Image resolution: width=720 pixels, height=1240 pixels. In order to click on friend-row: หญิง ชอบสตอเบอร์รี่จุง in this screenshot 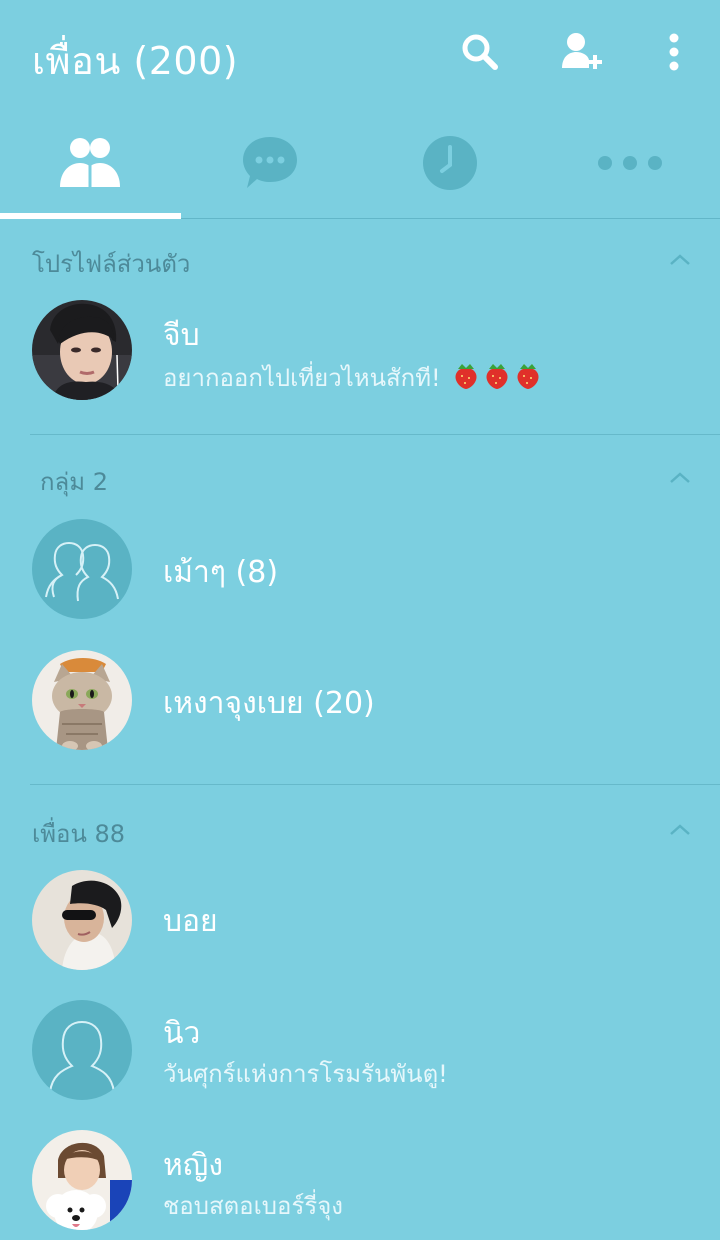, I will do `click(360, 1180)`.